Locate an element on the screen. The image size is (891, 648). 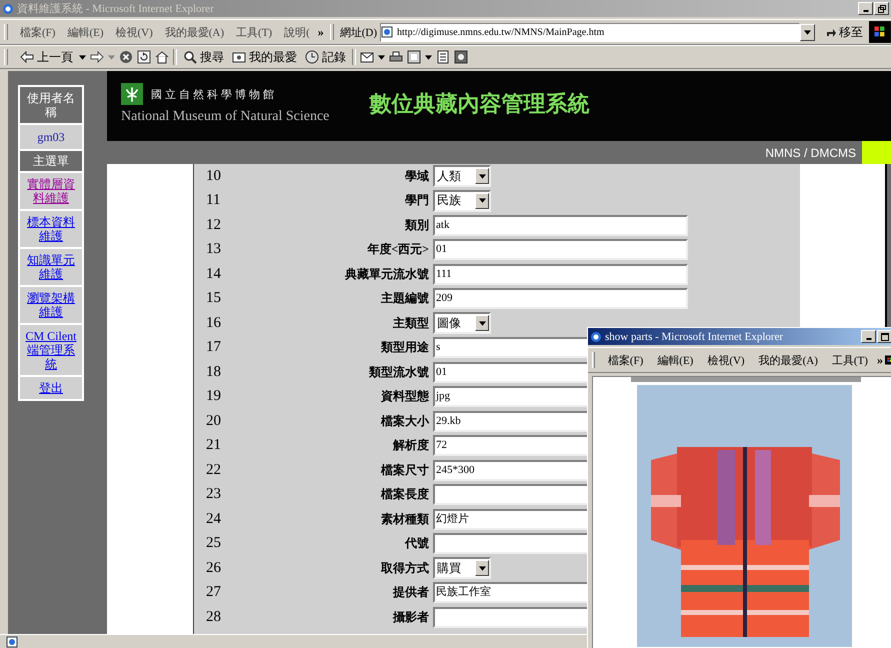
dropdown-button is located at coordinates (808, 32).